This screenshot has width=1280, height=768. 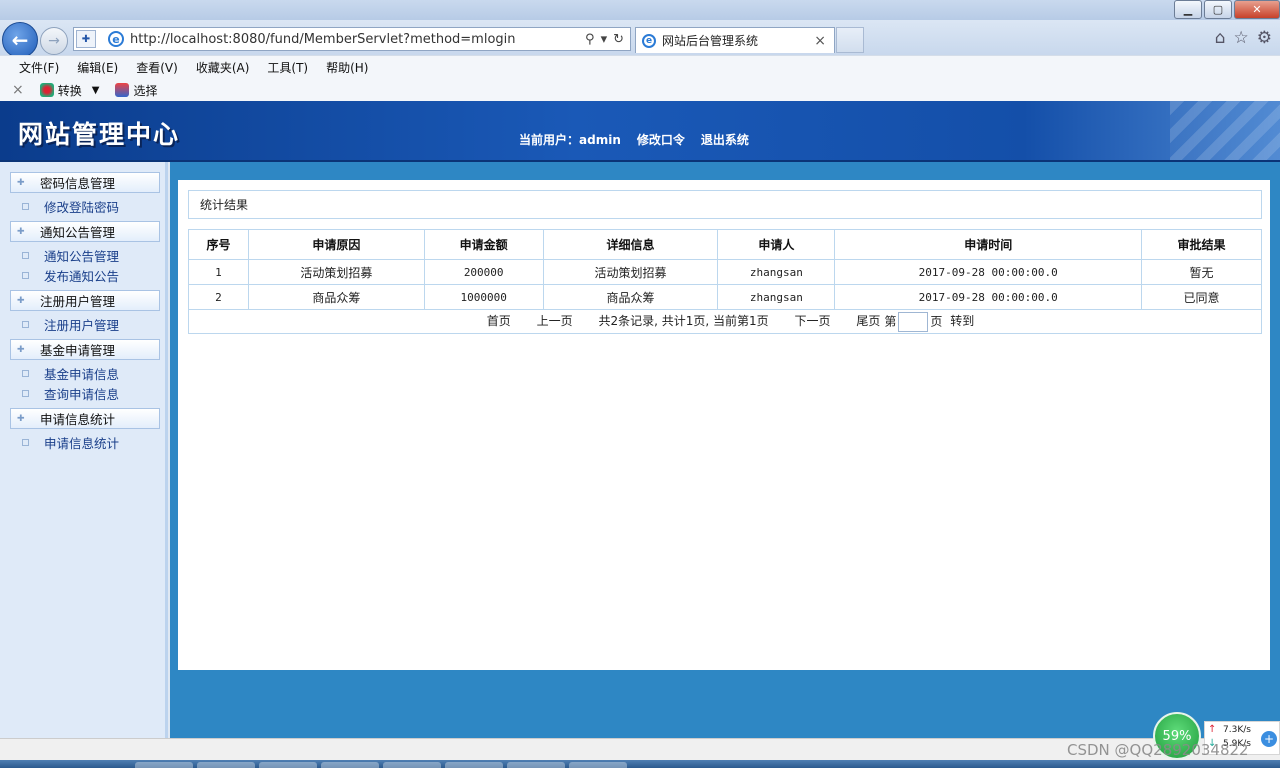 I want to click on site-logo: 网站管理中心, so click(x=99, y=134).